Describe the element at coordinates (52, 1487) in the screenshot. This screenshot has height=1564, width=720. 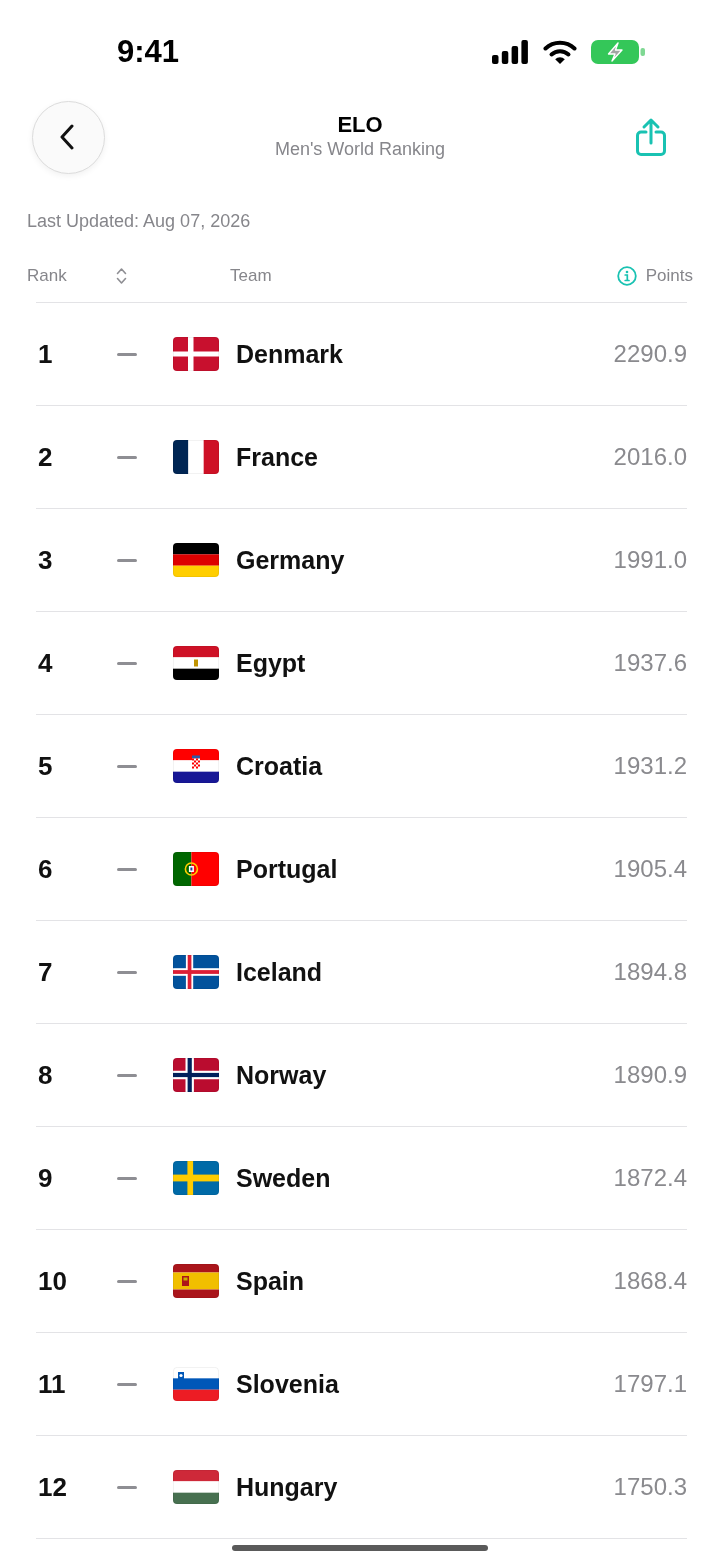
I see `rank-number: 12` at that location.